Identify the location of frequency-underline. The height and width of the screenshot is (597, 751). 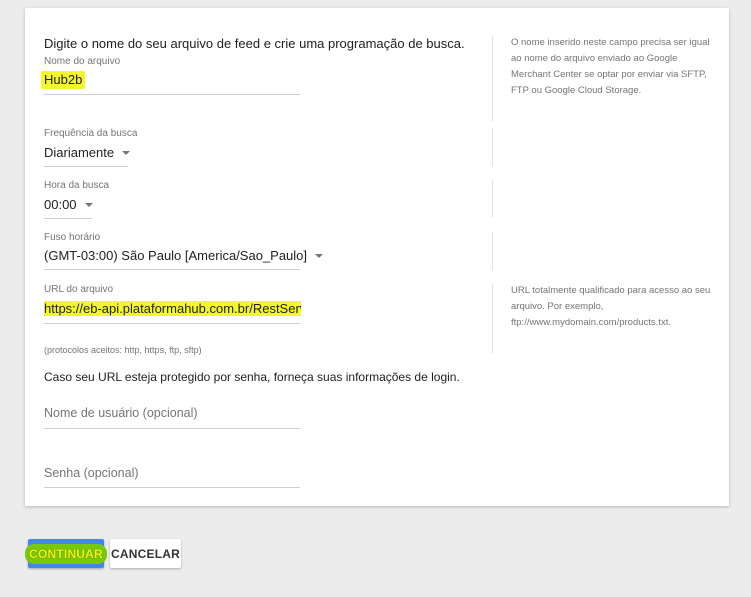
(86, 166).